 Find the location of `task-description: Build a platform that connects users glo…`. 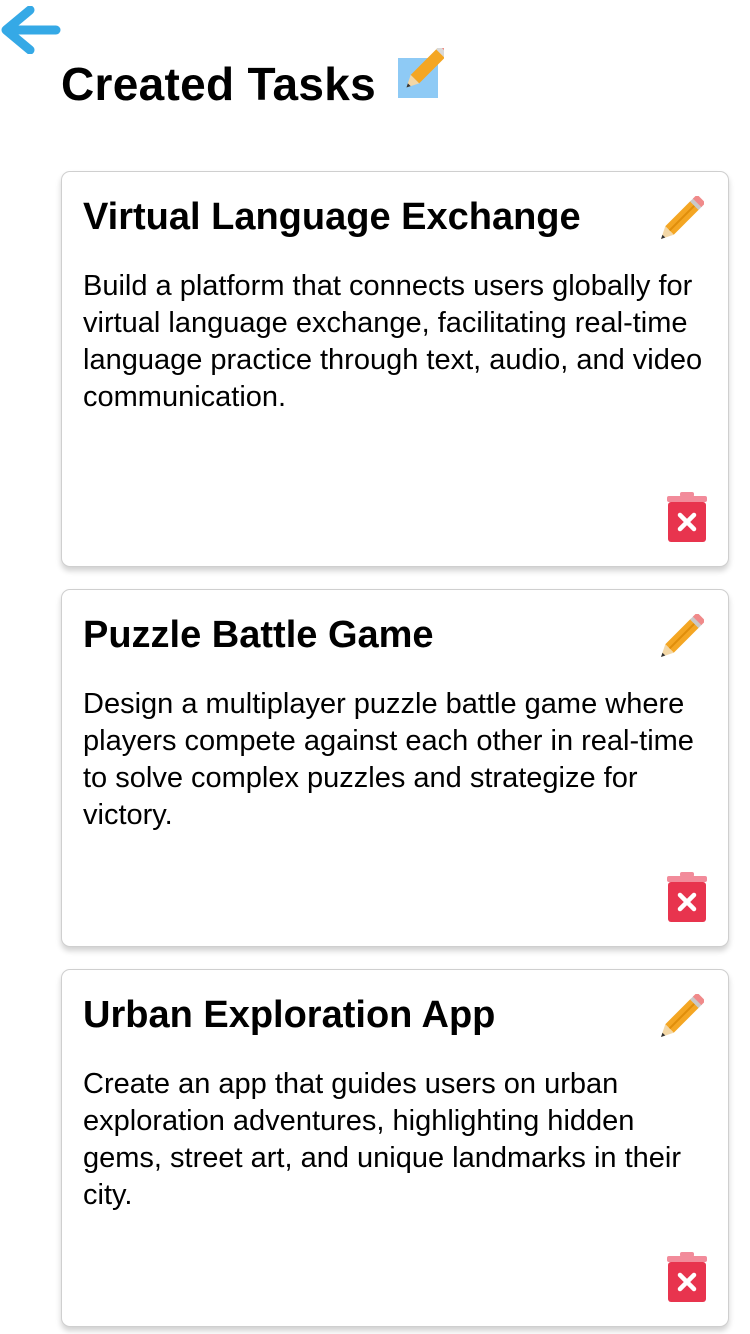

task-description: Build a platform that connects users glo… is located at coordinates (393, 341).